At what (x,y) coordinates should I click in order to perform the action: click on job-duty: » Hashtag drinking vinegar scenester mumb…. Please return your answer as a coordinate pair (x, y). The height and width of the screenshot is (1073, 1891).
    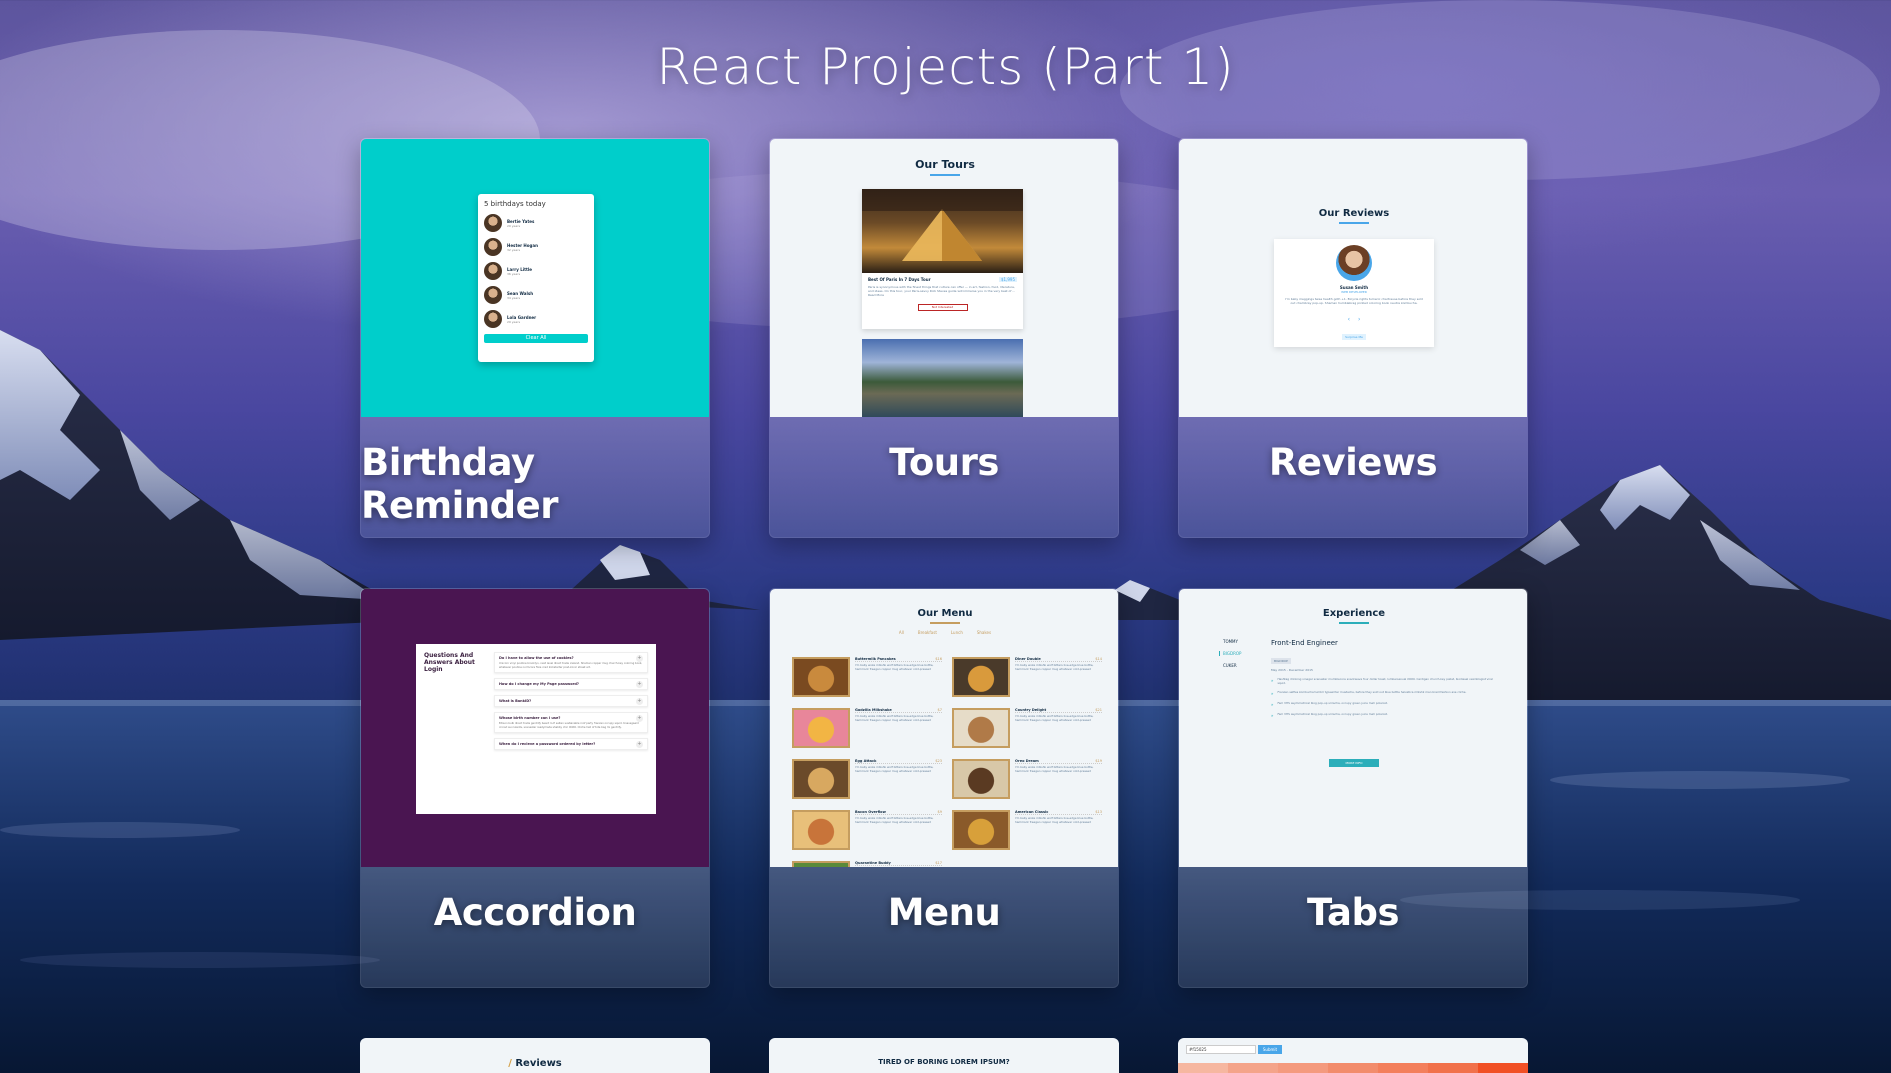
    Looking at the image, I should click on (1383, 681).